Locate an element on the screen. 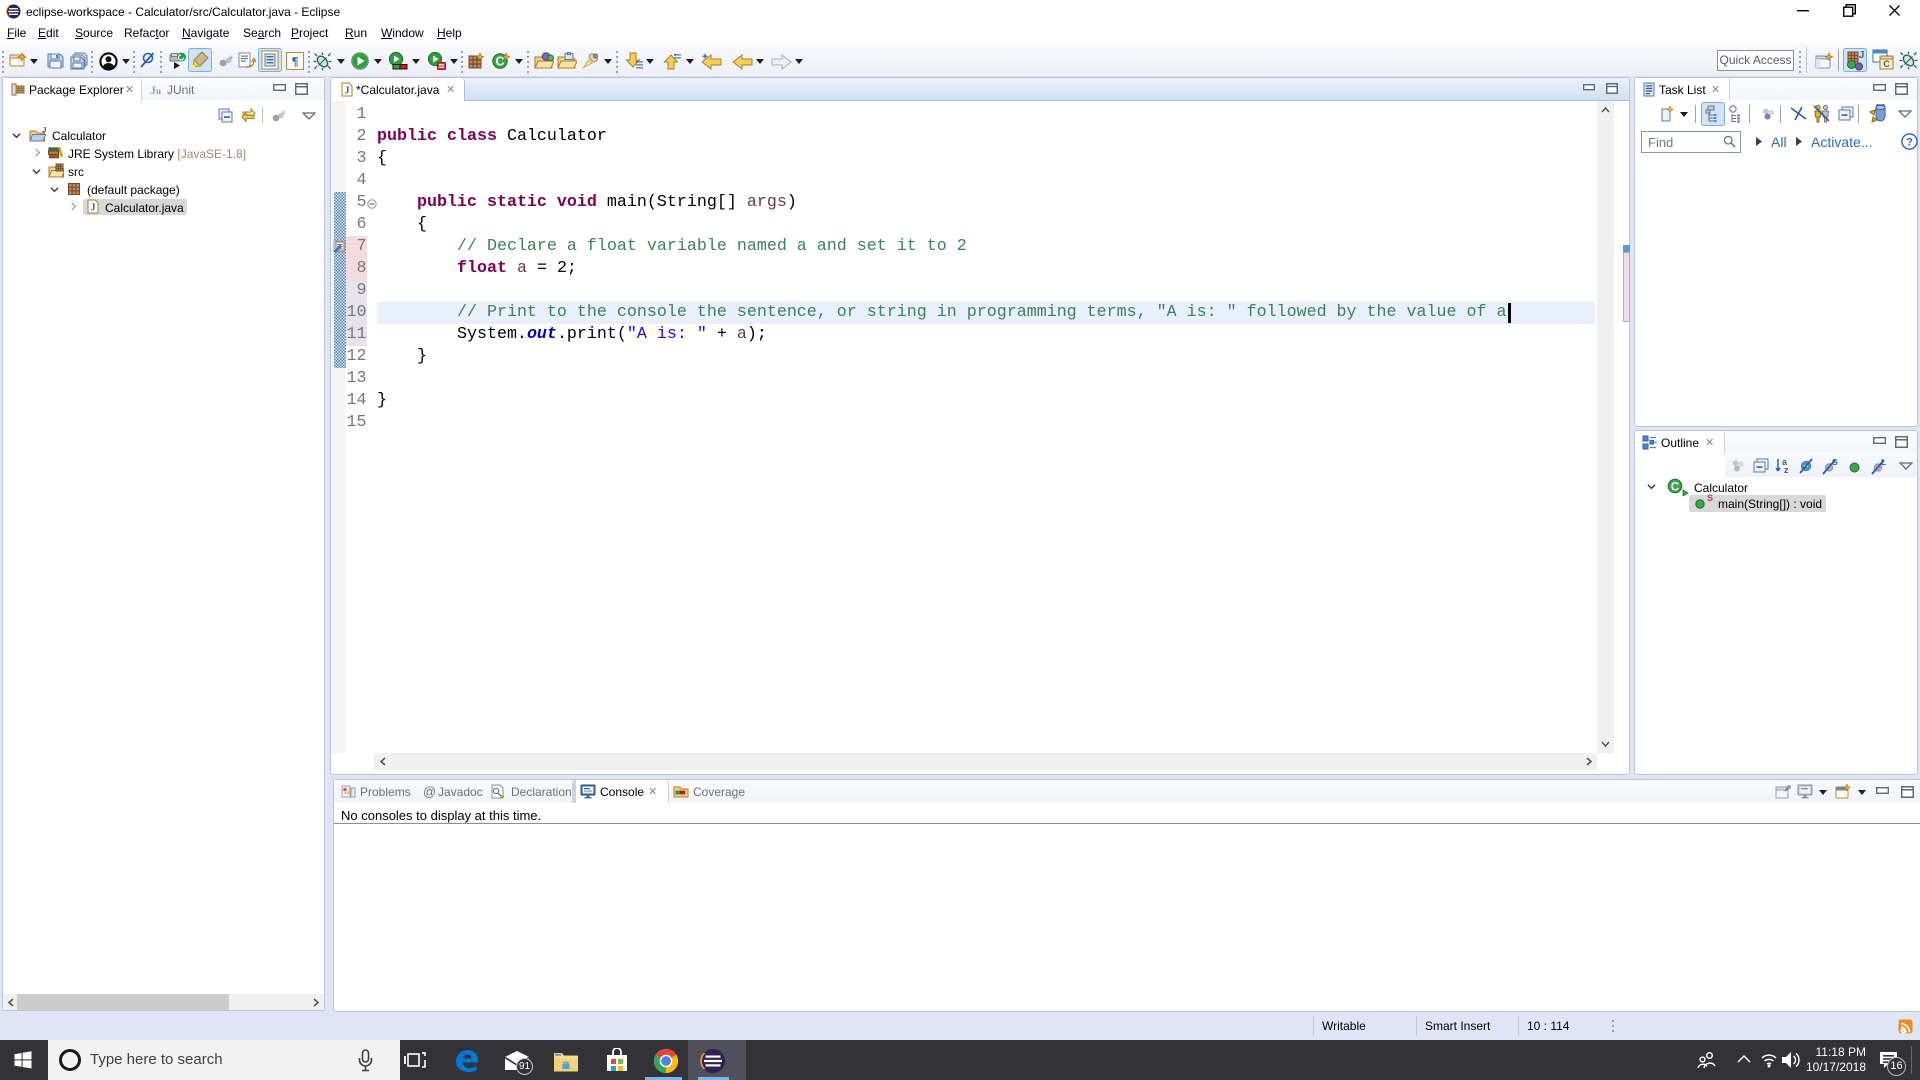 The image size is (1920, 1080). svg-text: z is located at coordinates (1786, 470).